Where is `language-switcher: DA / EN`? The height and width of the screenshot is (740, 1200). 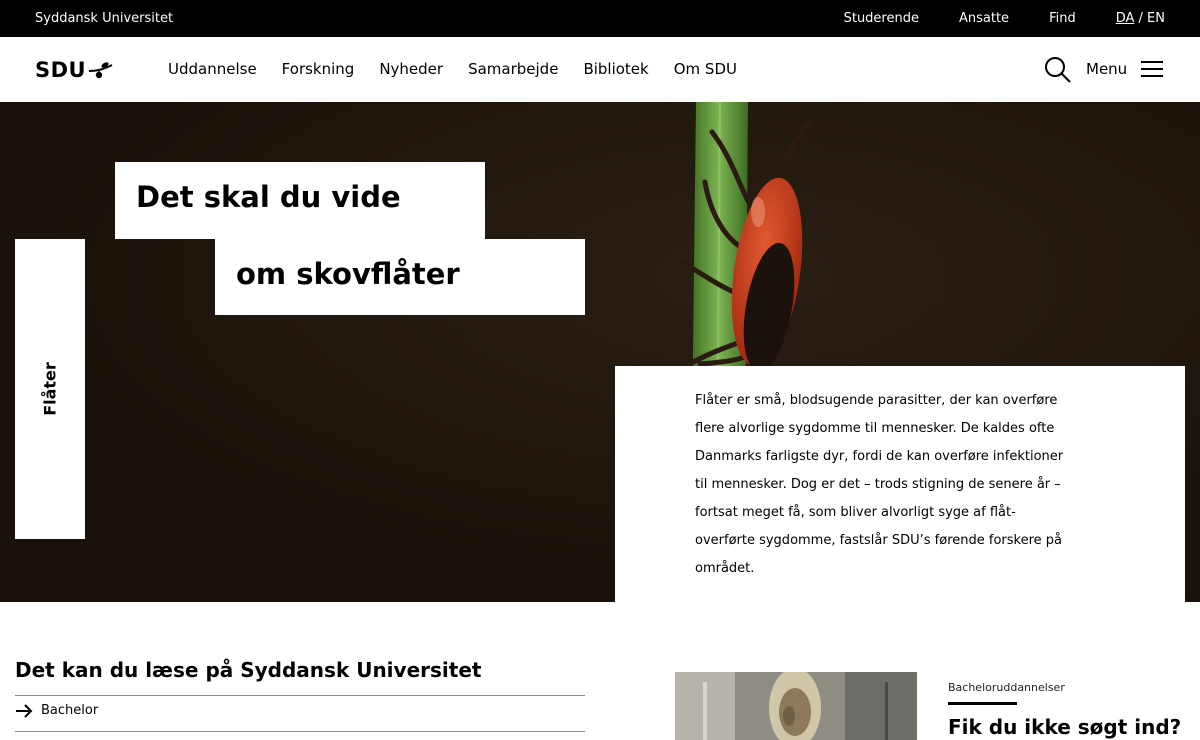
language-switcher: DA / EN is located at coordinates (1140, 18).